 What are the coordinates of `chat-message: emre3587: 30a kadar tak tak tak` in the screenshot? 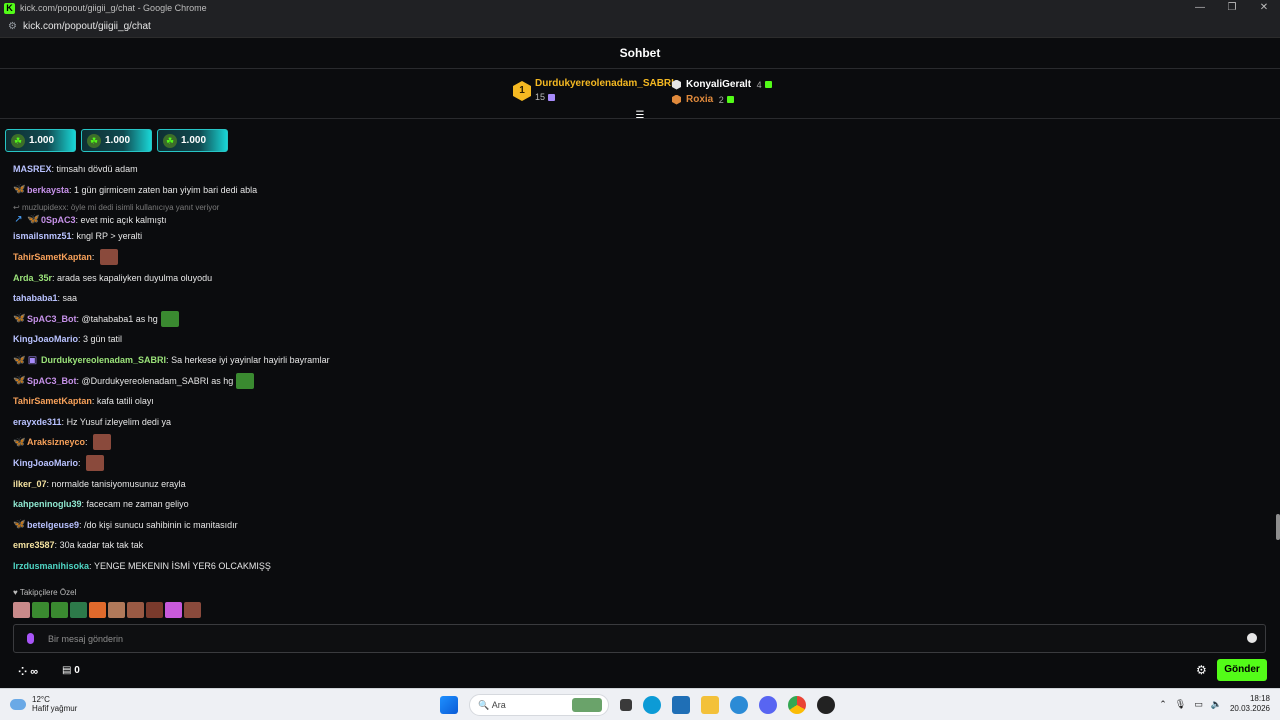 It's located at (638, 545).